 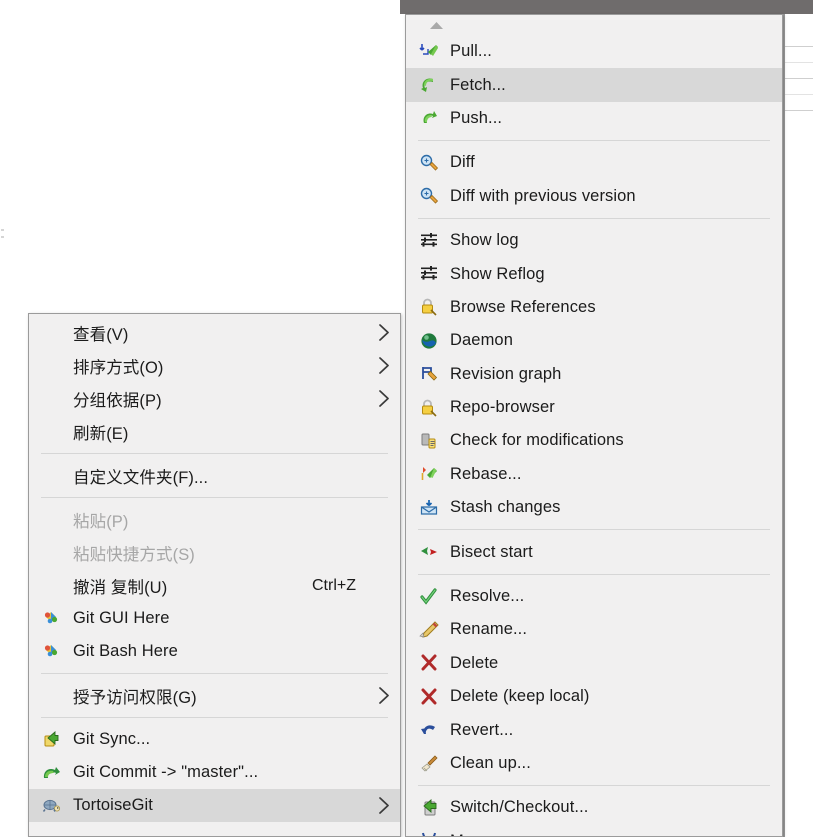 I want to click on menu-item-delete: Delete, so click(x=594, y=663).